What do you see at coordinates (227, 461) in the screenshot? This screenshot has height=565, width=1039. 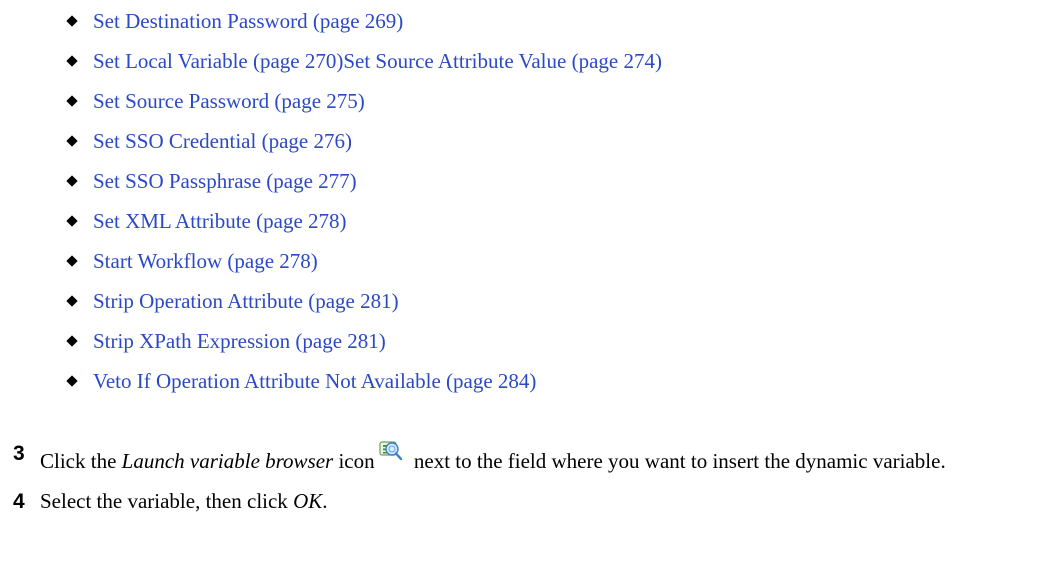 I see `step-emphasis: Launch variable browser` at bounding box center [227, 461].